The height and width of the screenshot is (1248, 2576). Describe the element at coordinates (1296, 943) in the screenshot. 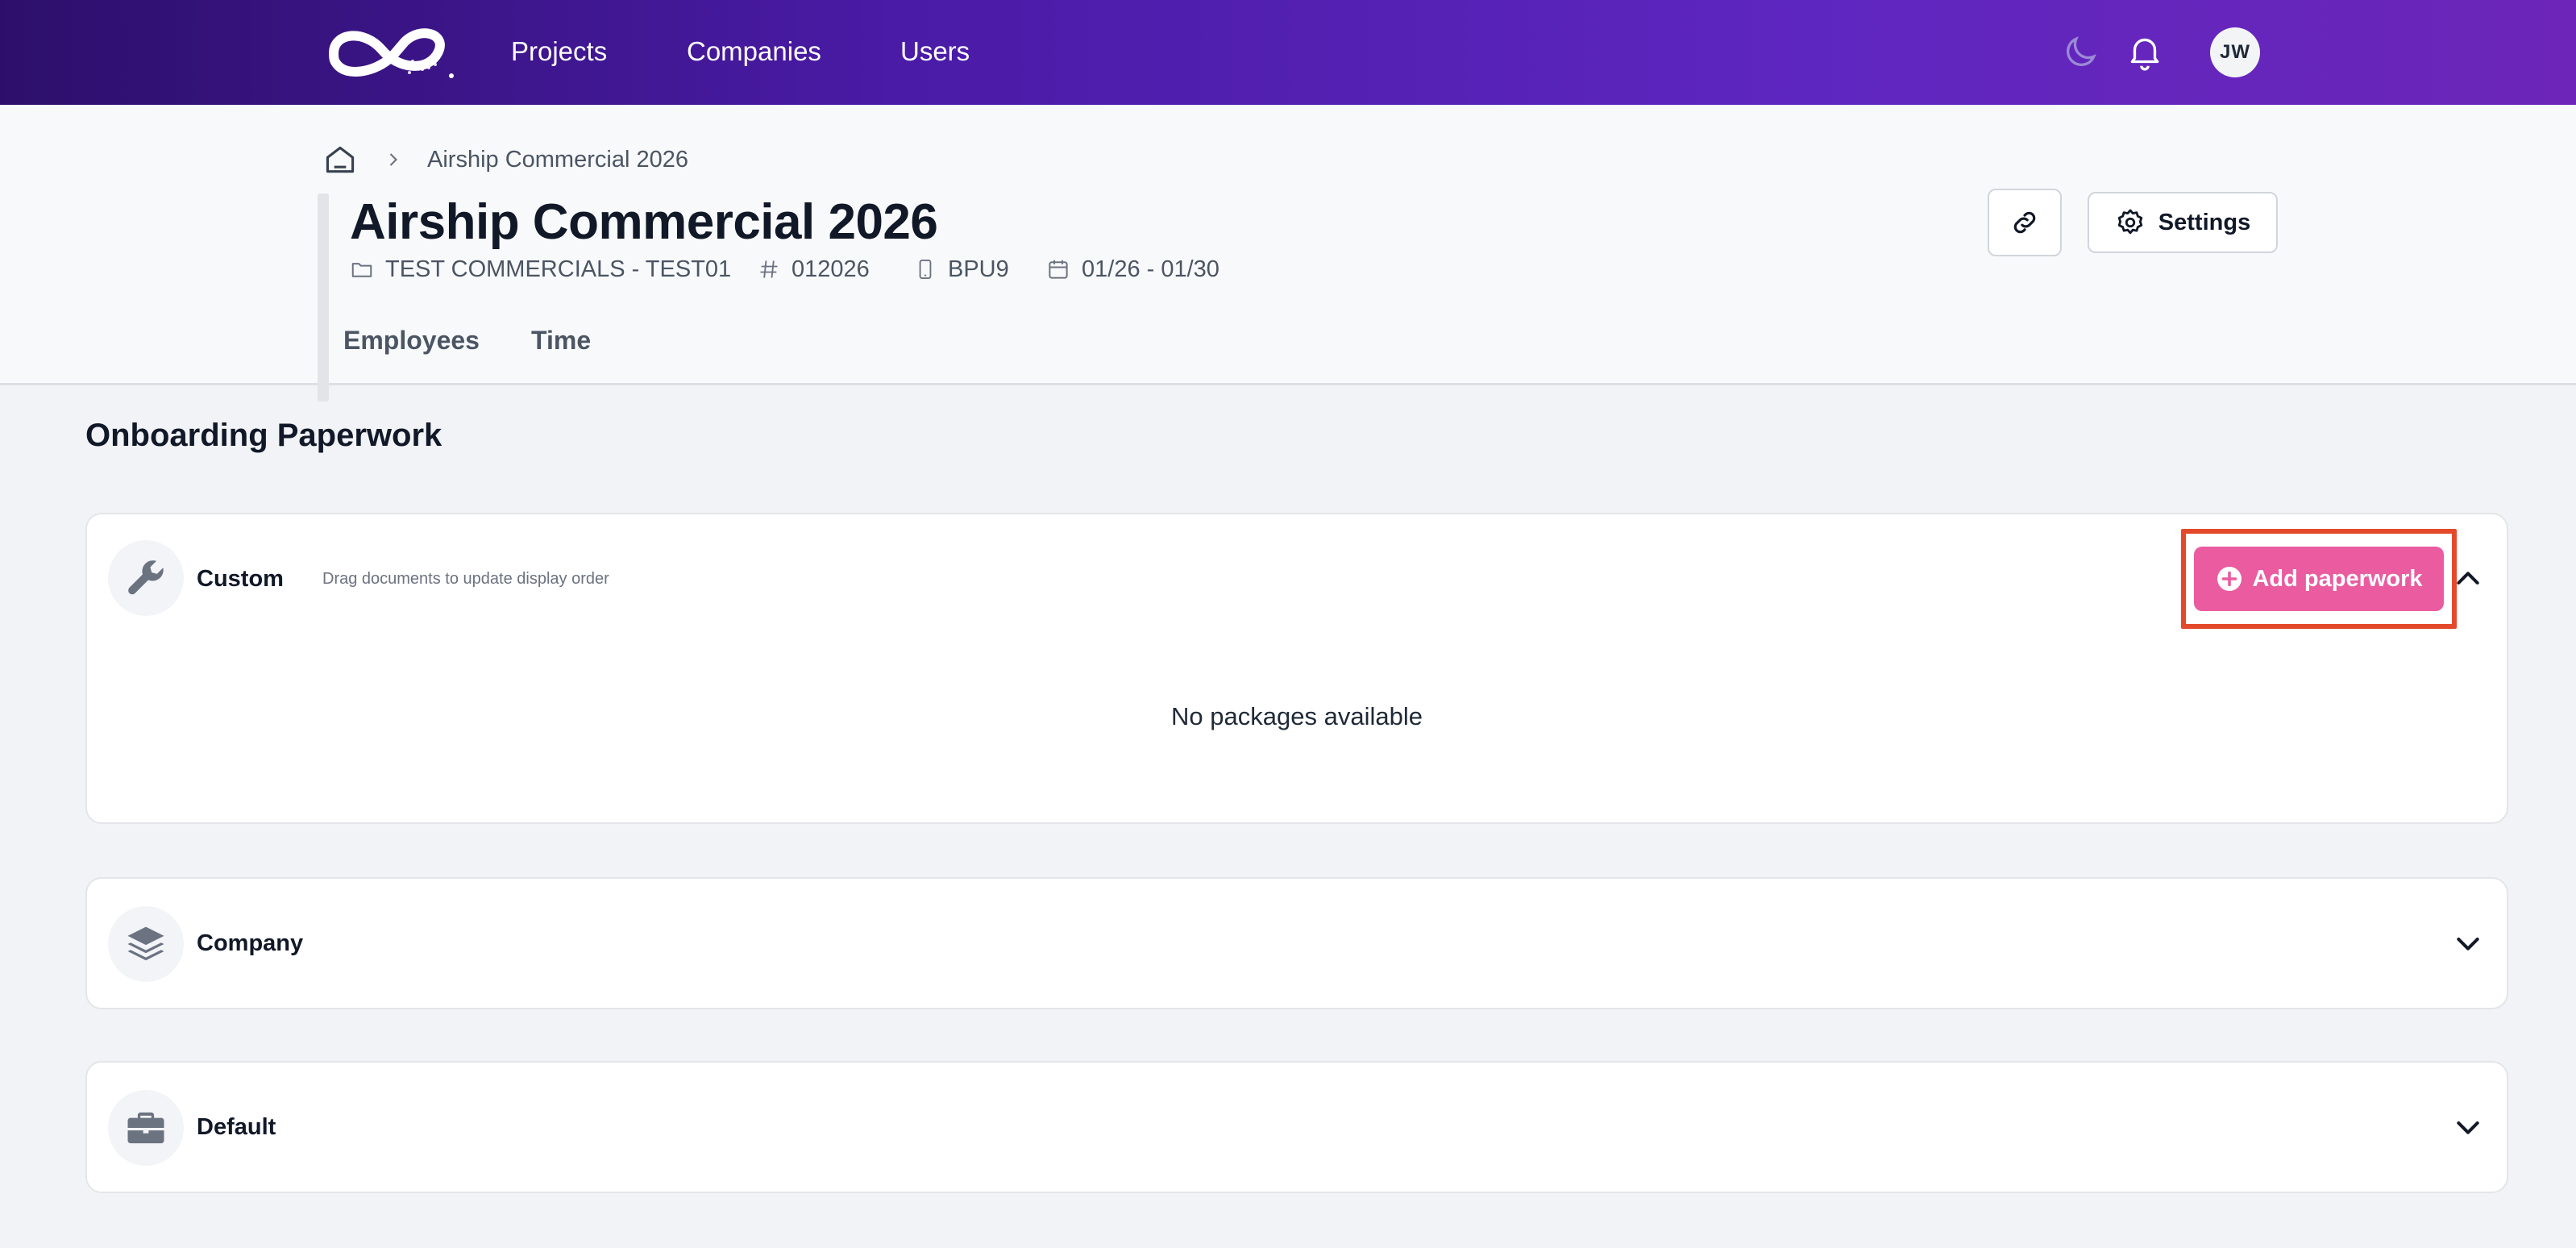

I see `card-company: Company` at that location.